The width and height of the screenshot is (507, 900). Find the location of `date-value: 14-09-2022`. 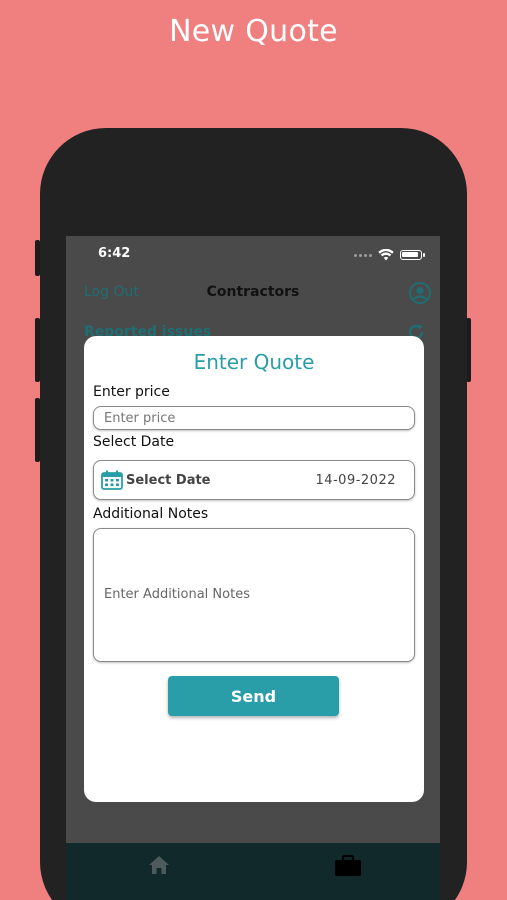

date-value: 14-09-2022 is located at coordinates (355, 480).